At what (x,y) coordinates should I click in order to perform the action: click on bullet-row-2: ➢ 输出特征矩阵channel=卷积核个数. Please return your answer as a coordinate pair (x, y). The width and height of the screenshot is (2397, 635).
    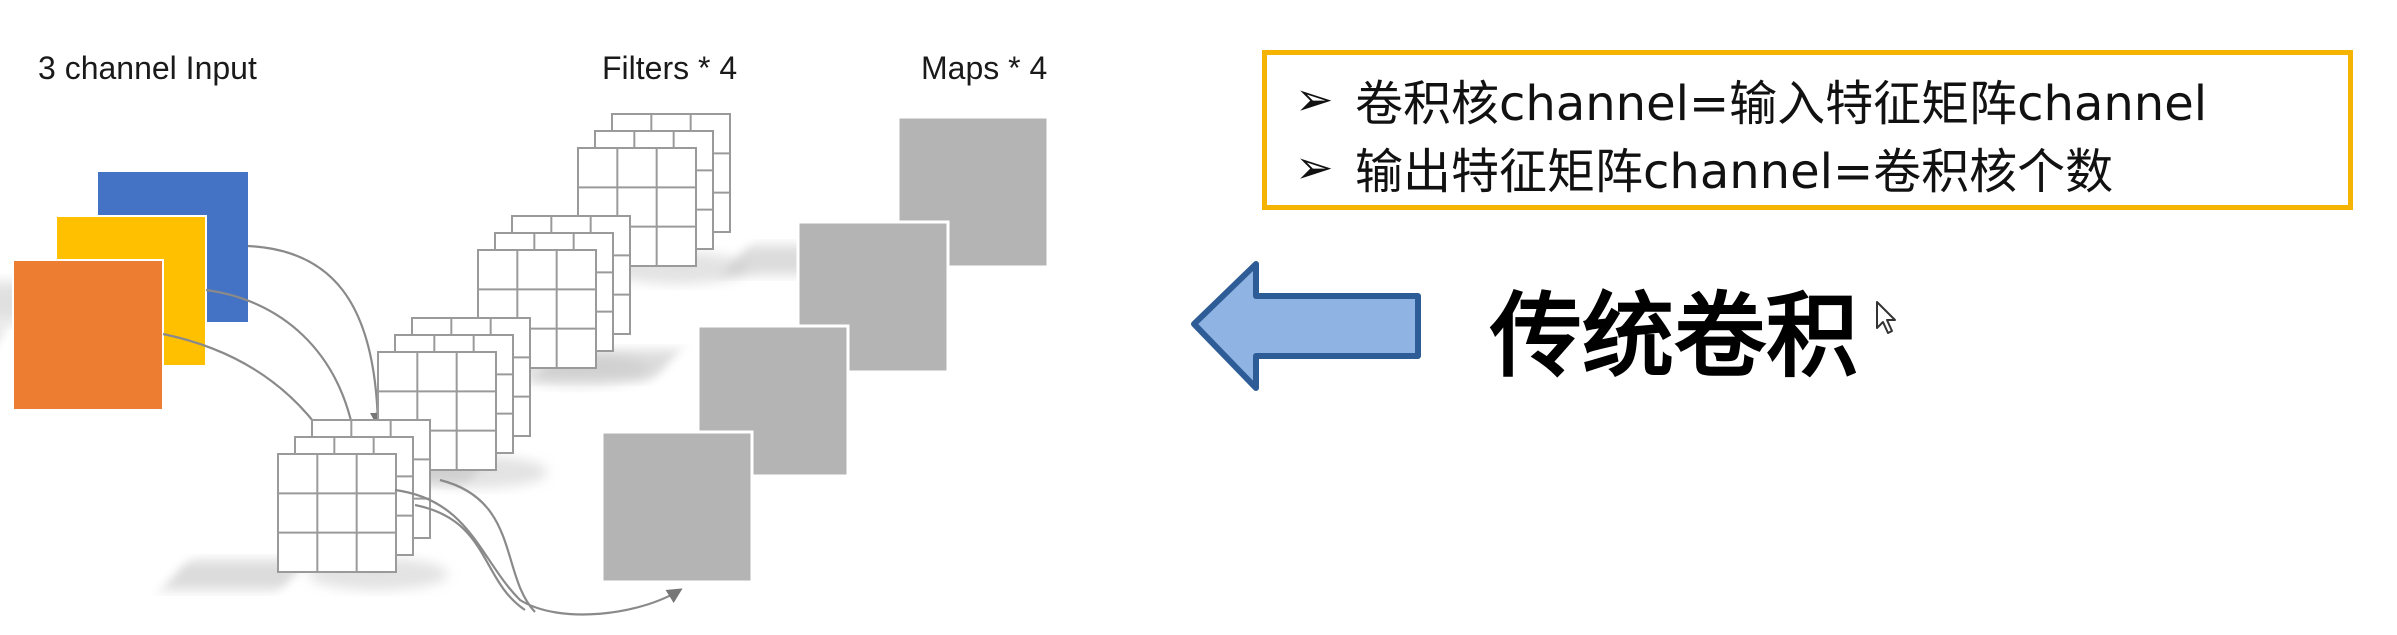
    Looking at the image, I should click on (1704, 167).